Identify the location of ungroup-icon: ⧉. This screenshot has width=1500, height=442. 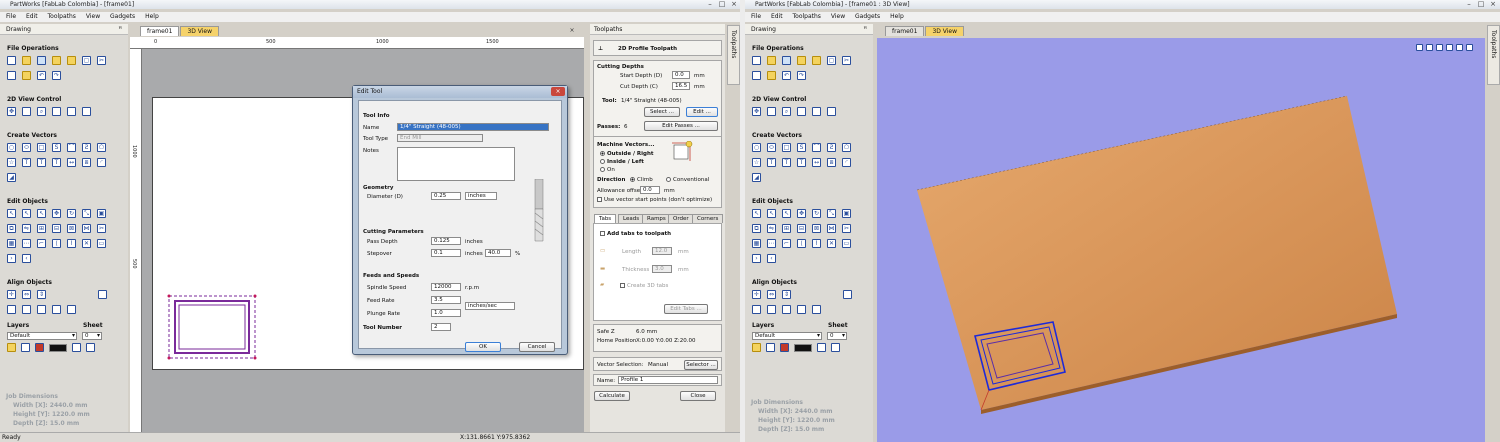
(11, 228).